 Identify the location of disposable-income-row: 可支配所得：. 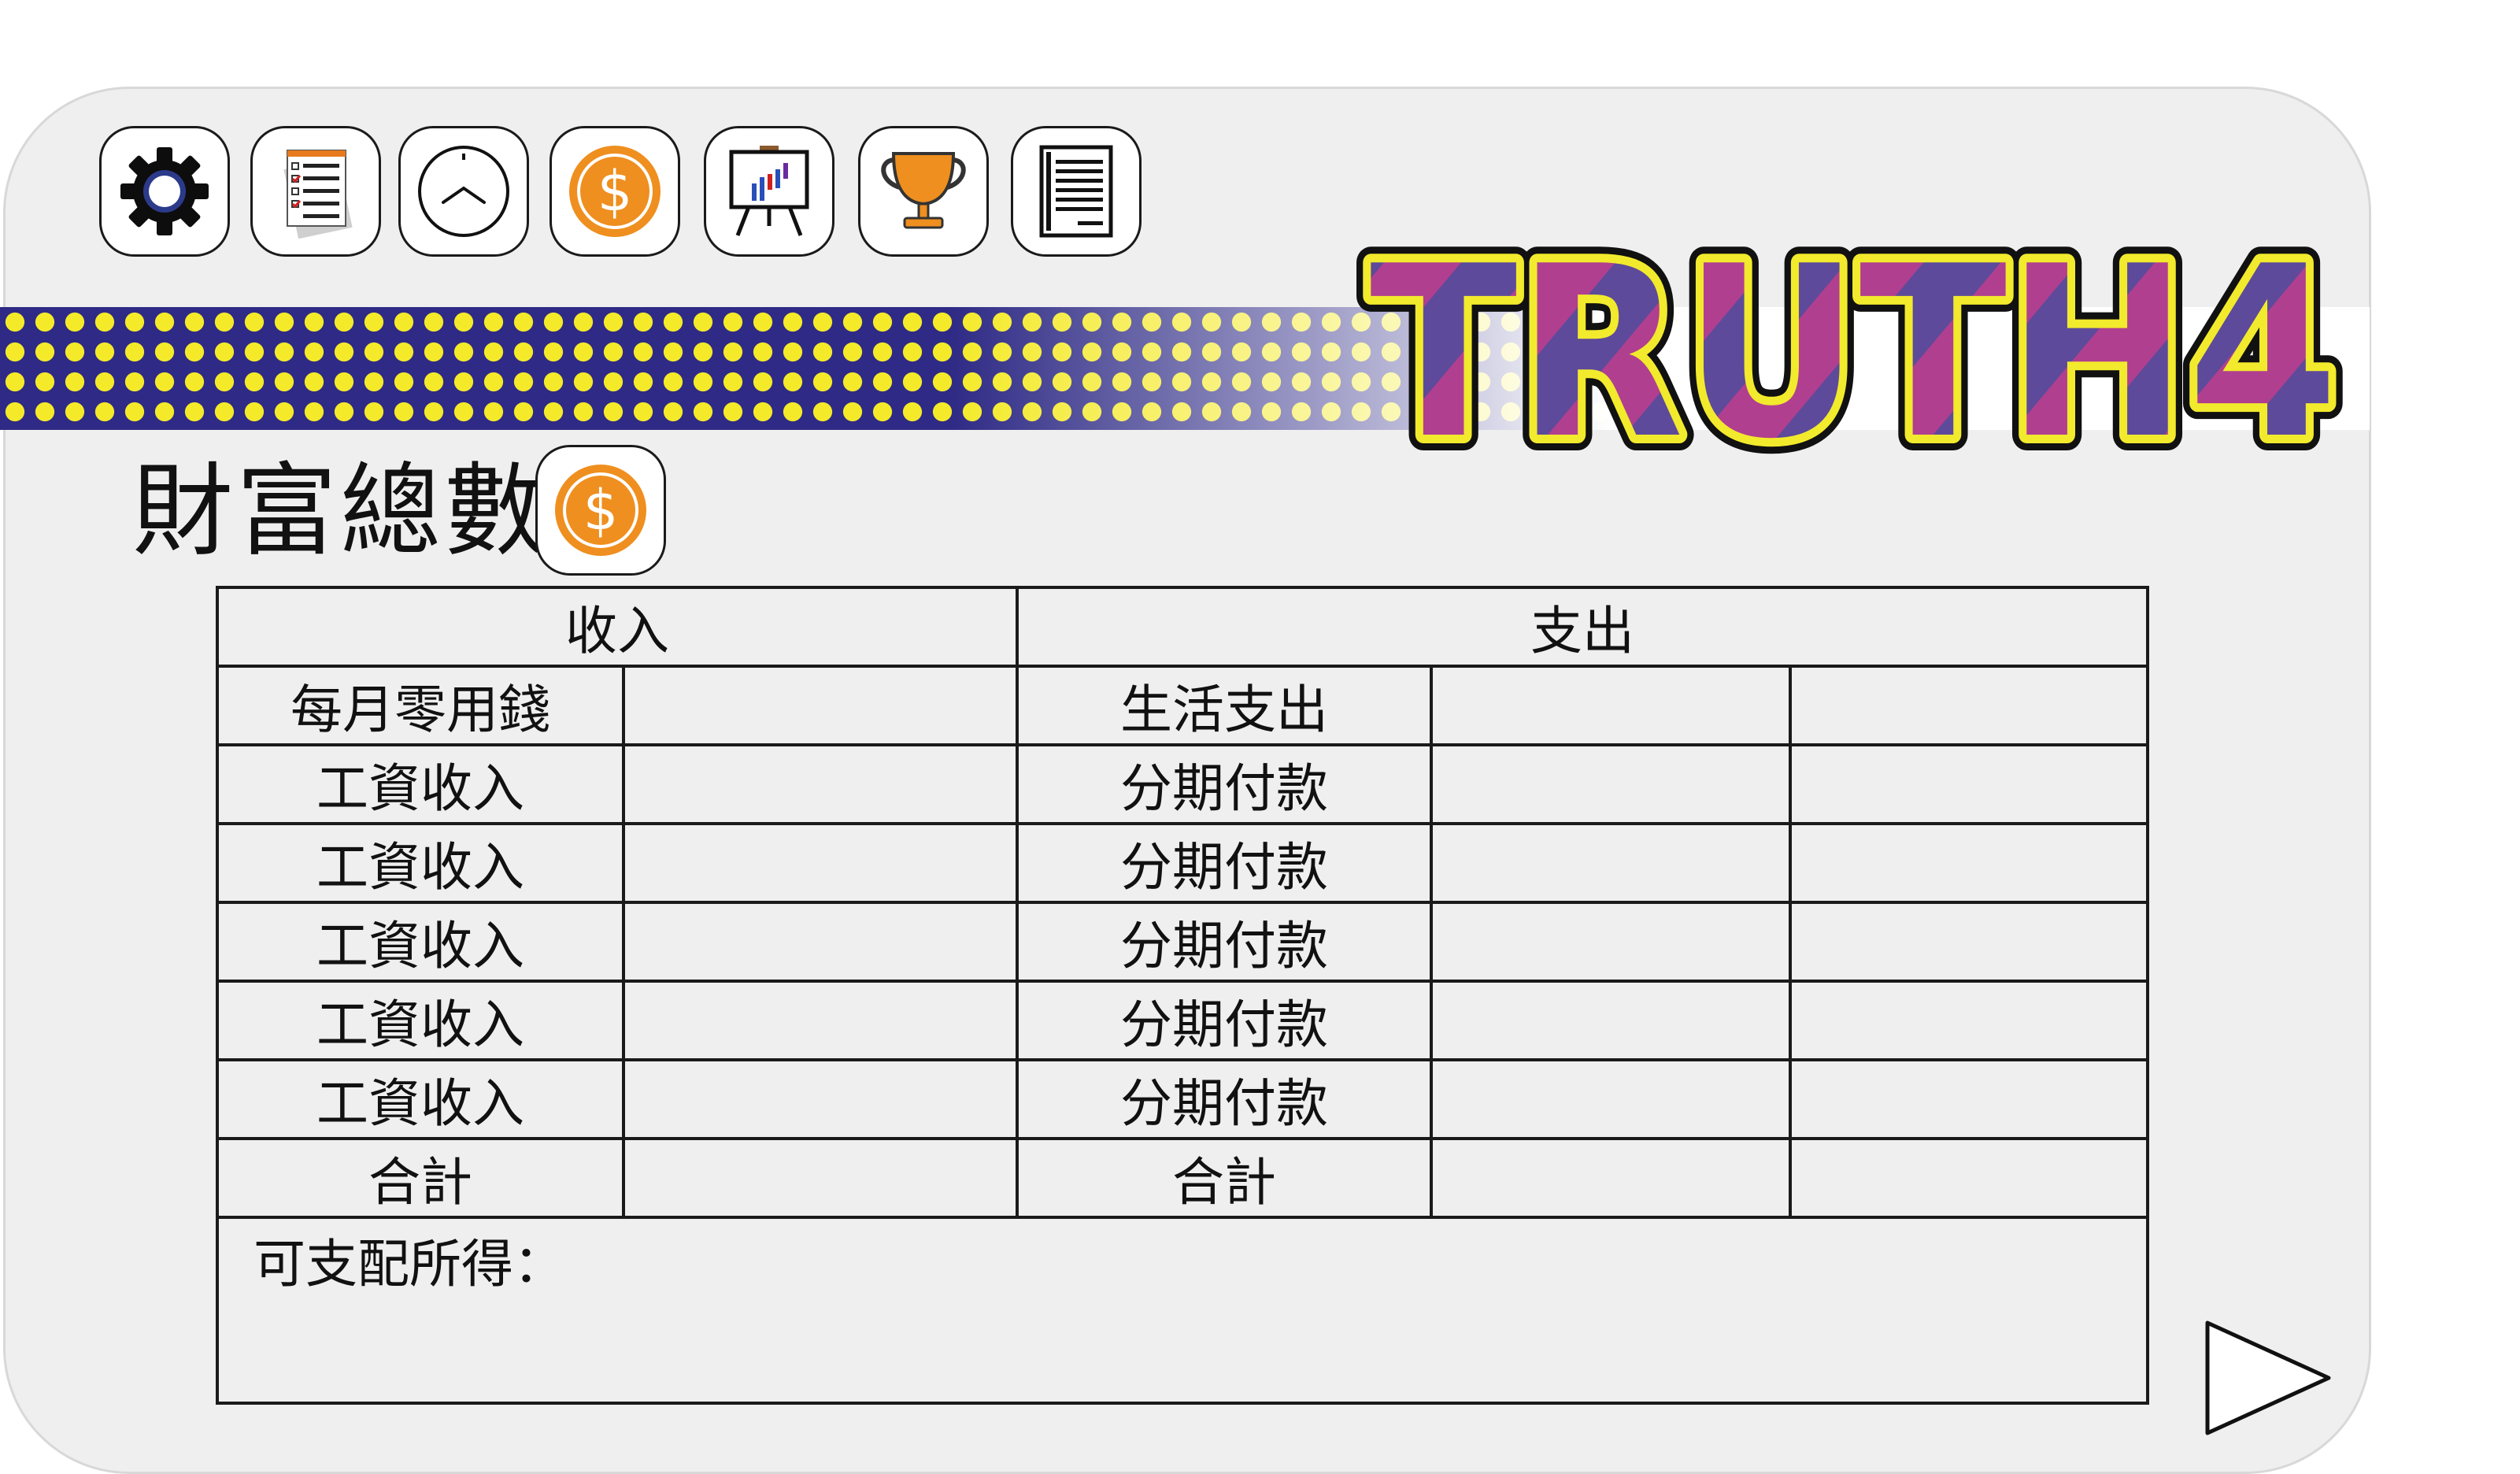
(1182, 1310).